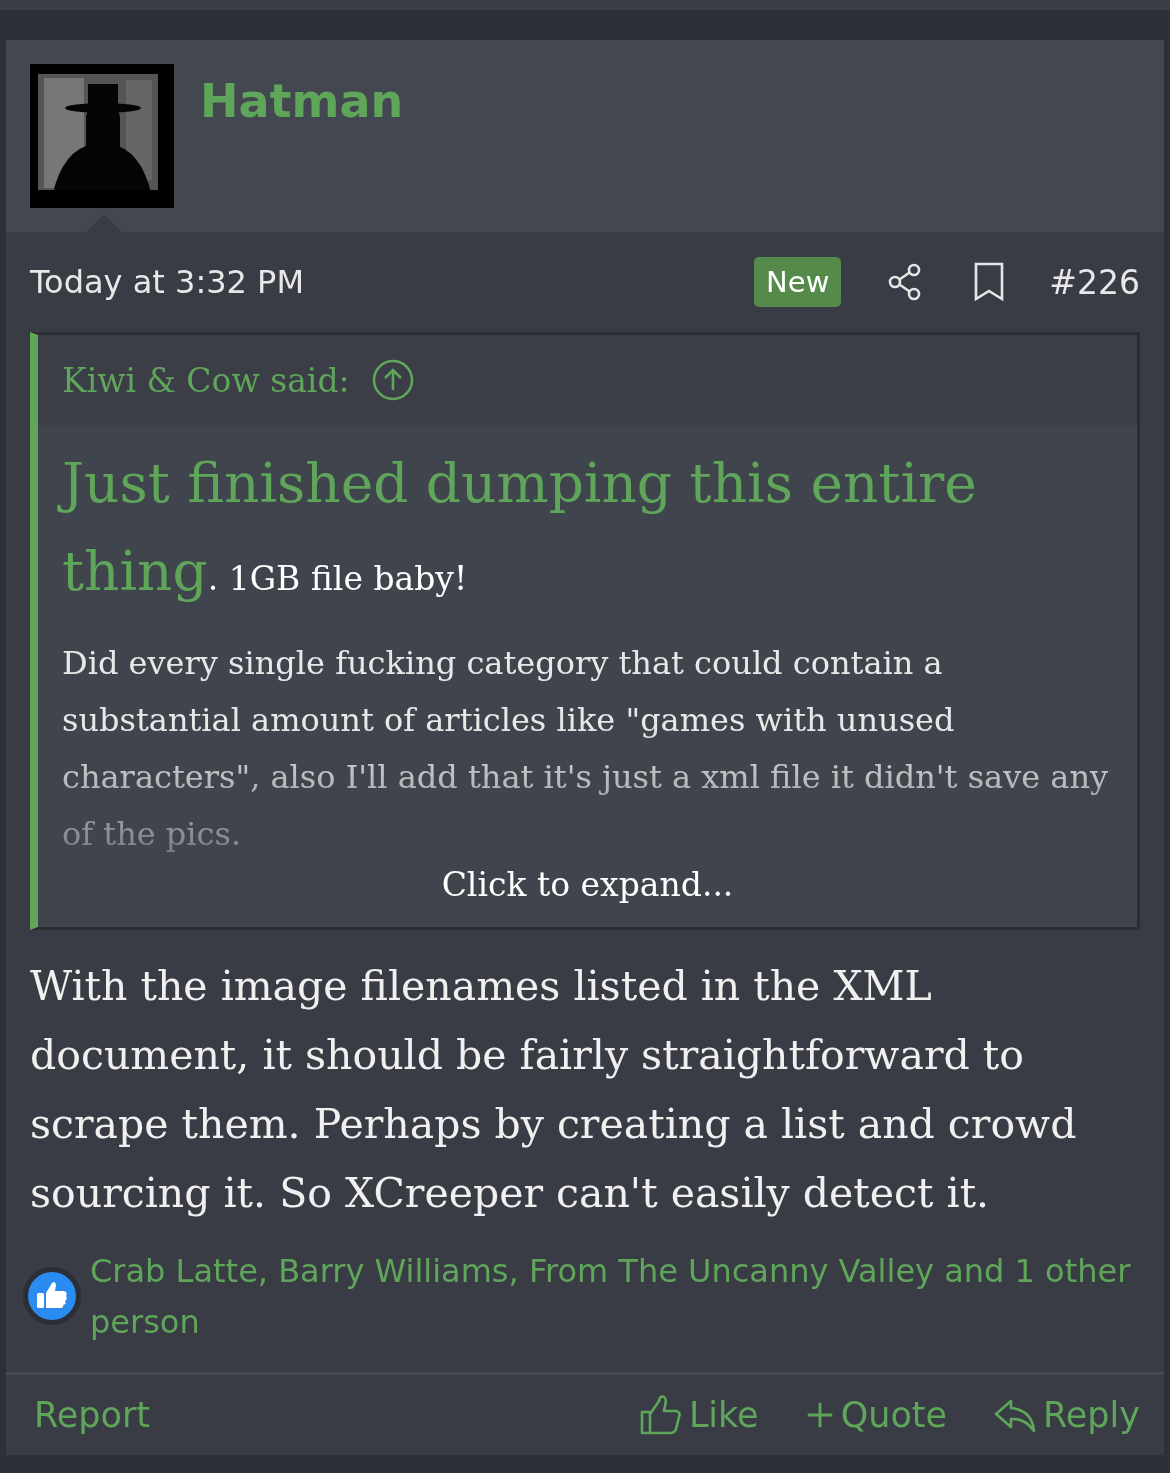 This screenshot has width=1170, height=1473. Describe the element at coordinates (615, 1297) in the screenshot. I see `reaction-list: Crab Latte, Barry Williams, From The Uncanny Valley and 1 other person` at that location.